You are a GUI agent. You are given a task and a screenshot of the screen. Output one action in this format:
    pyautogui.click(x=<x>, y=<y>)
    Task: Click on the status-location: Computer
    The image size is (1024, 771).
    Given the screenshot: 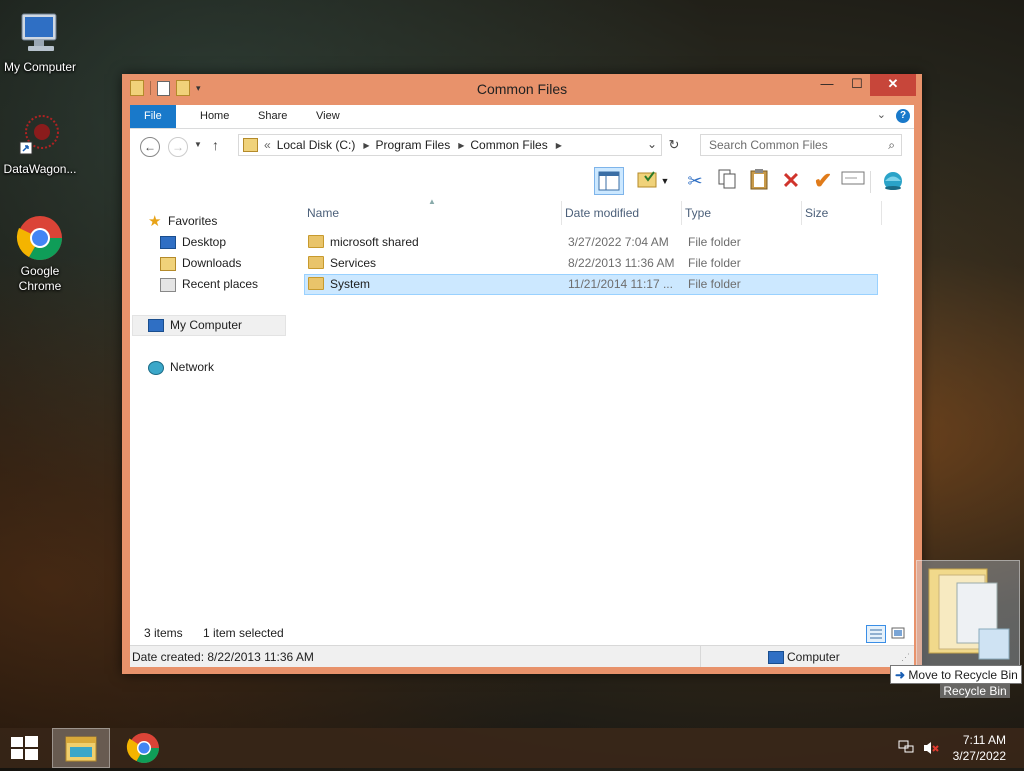 What is the action you would take?
    pyautogui.click(x=813, y=657)
    